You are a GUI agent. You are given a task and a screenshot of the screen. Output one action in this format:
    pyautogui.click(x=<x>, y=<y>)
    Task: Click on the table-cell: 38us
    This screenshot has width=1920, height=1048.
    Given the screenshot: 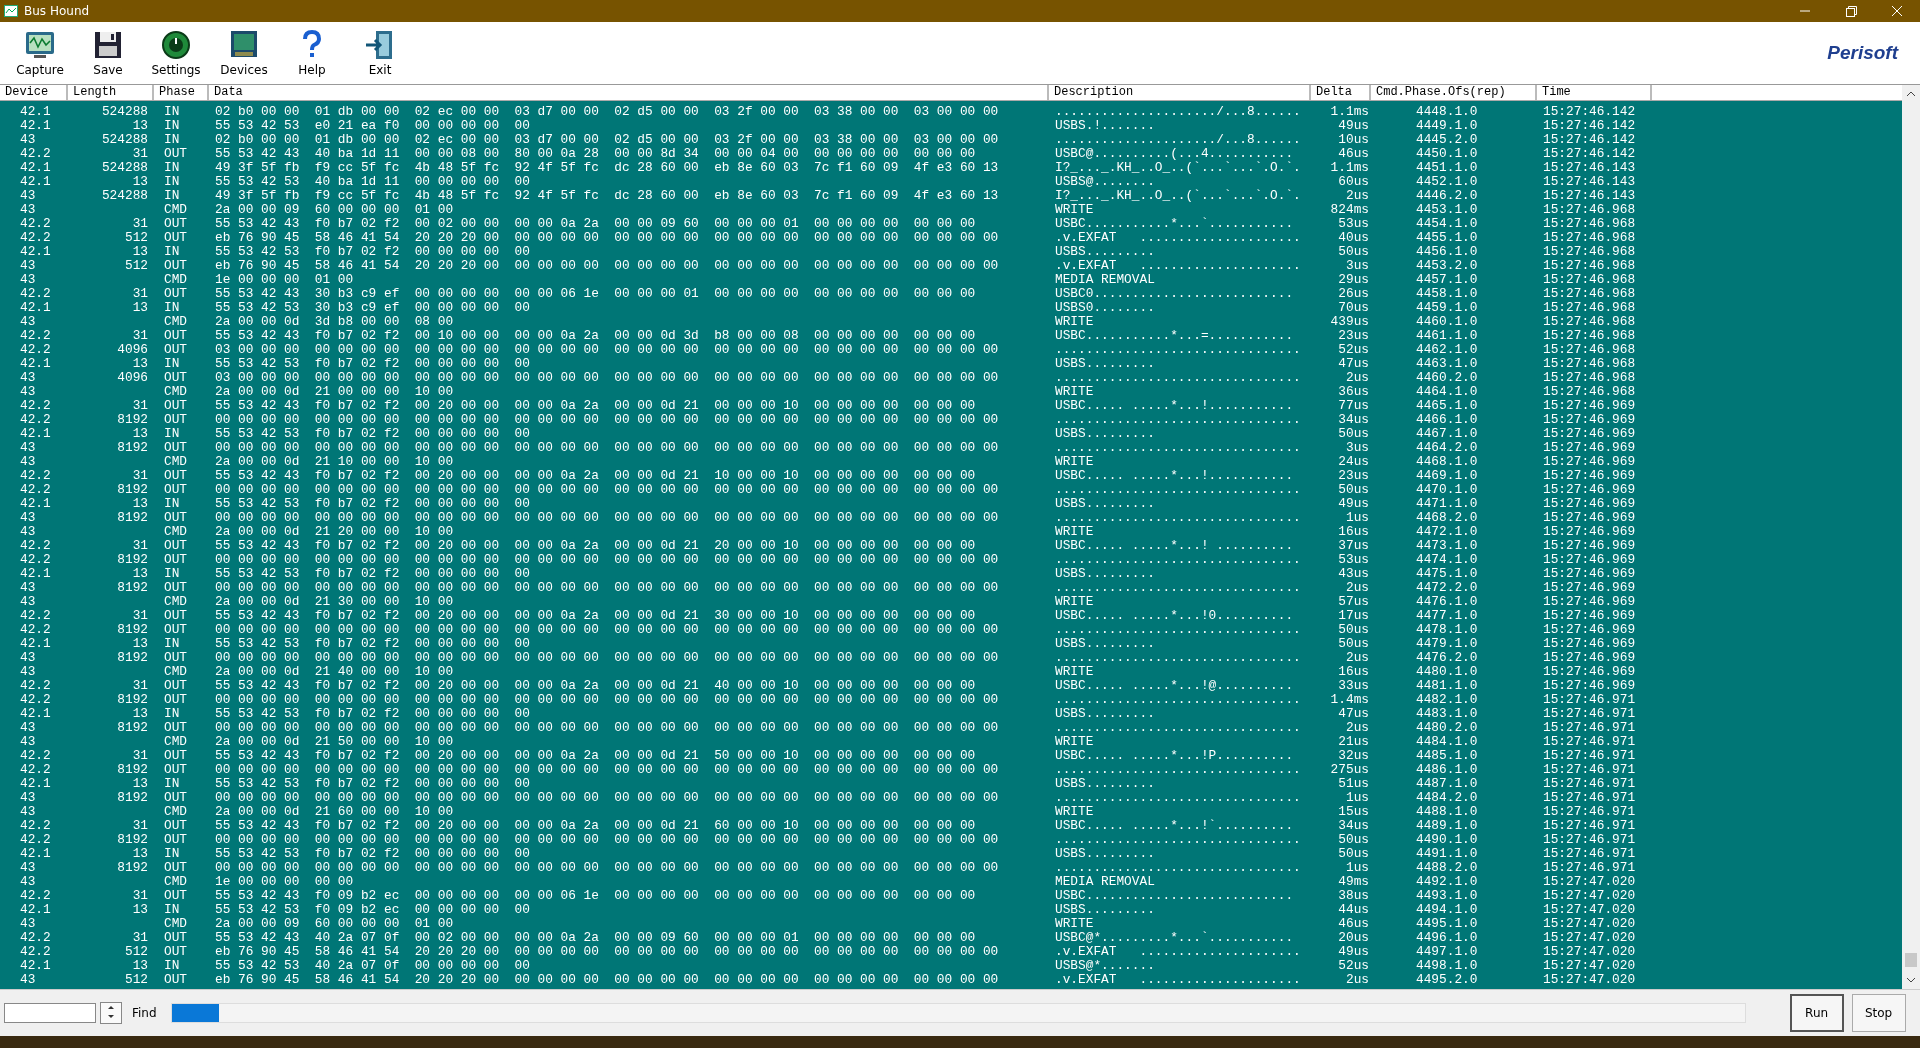 What is the action you would take?
    pyautogui.click(x=1353, y=895)
    